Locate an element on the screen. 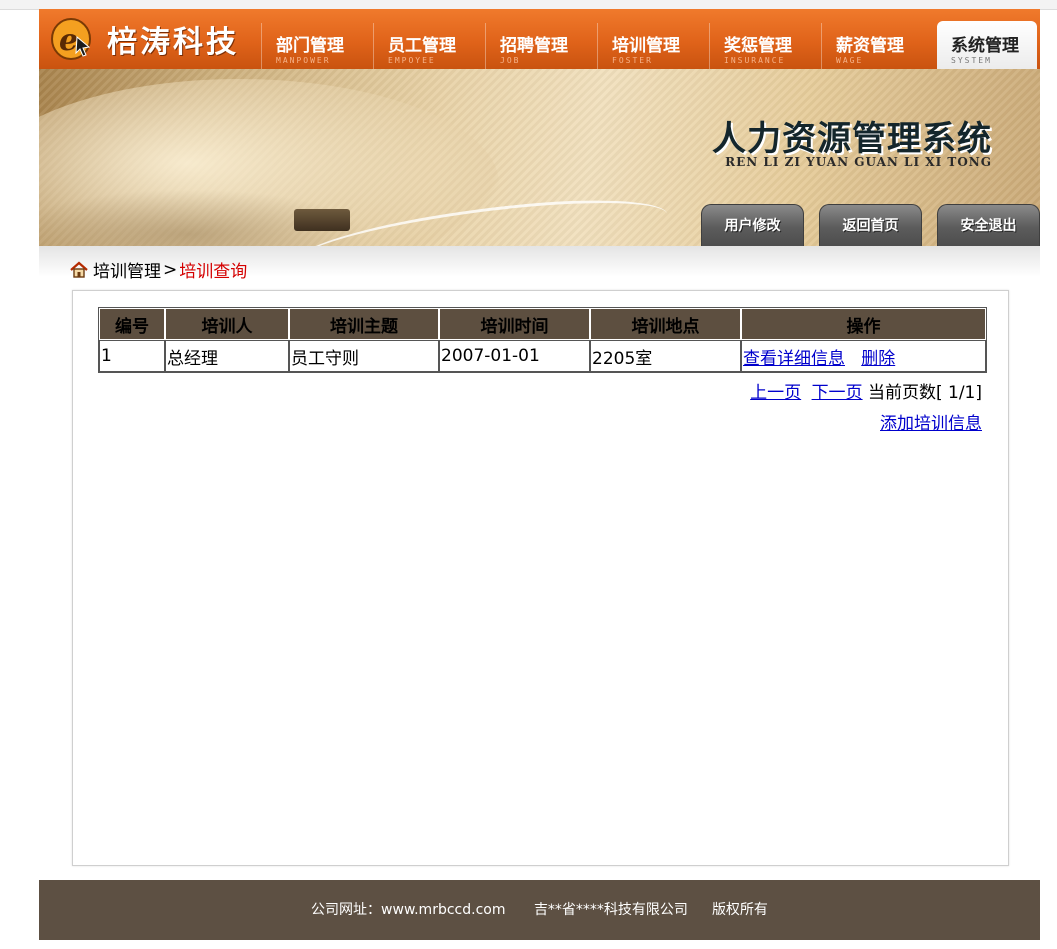 The image size is (1057, 949). svg-text: e is located at coordinates (68, 40).